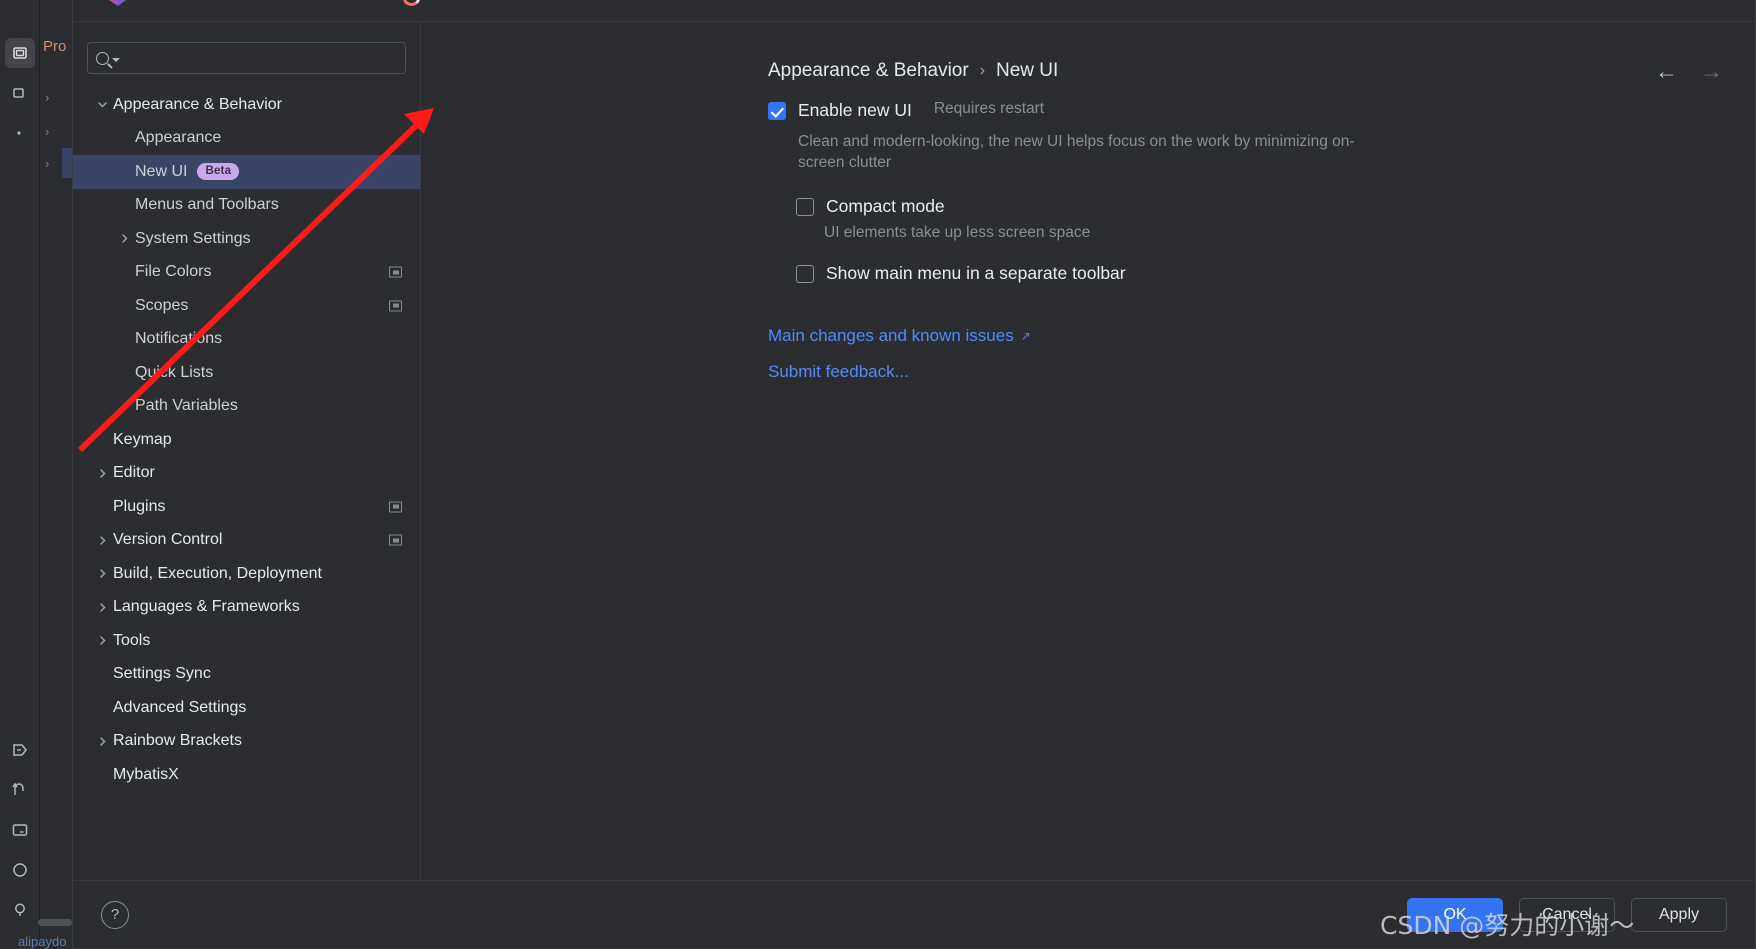  I want to click on tree-item-label: Notifications, so click(179, 339).